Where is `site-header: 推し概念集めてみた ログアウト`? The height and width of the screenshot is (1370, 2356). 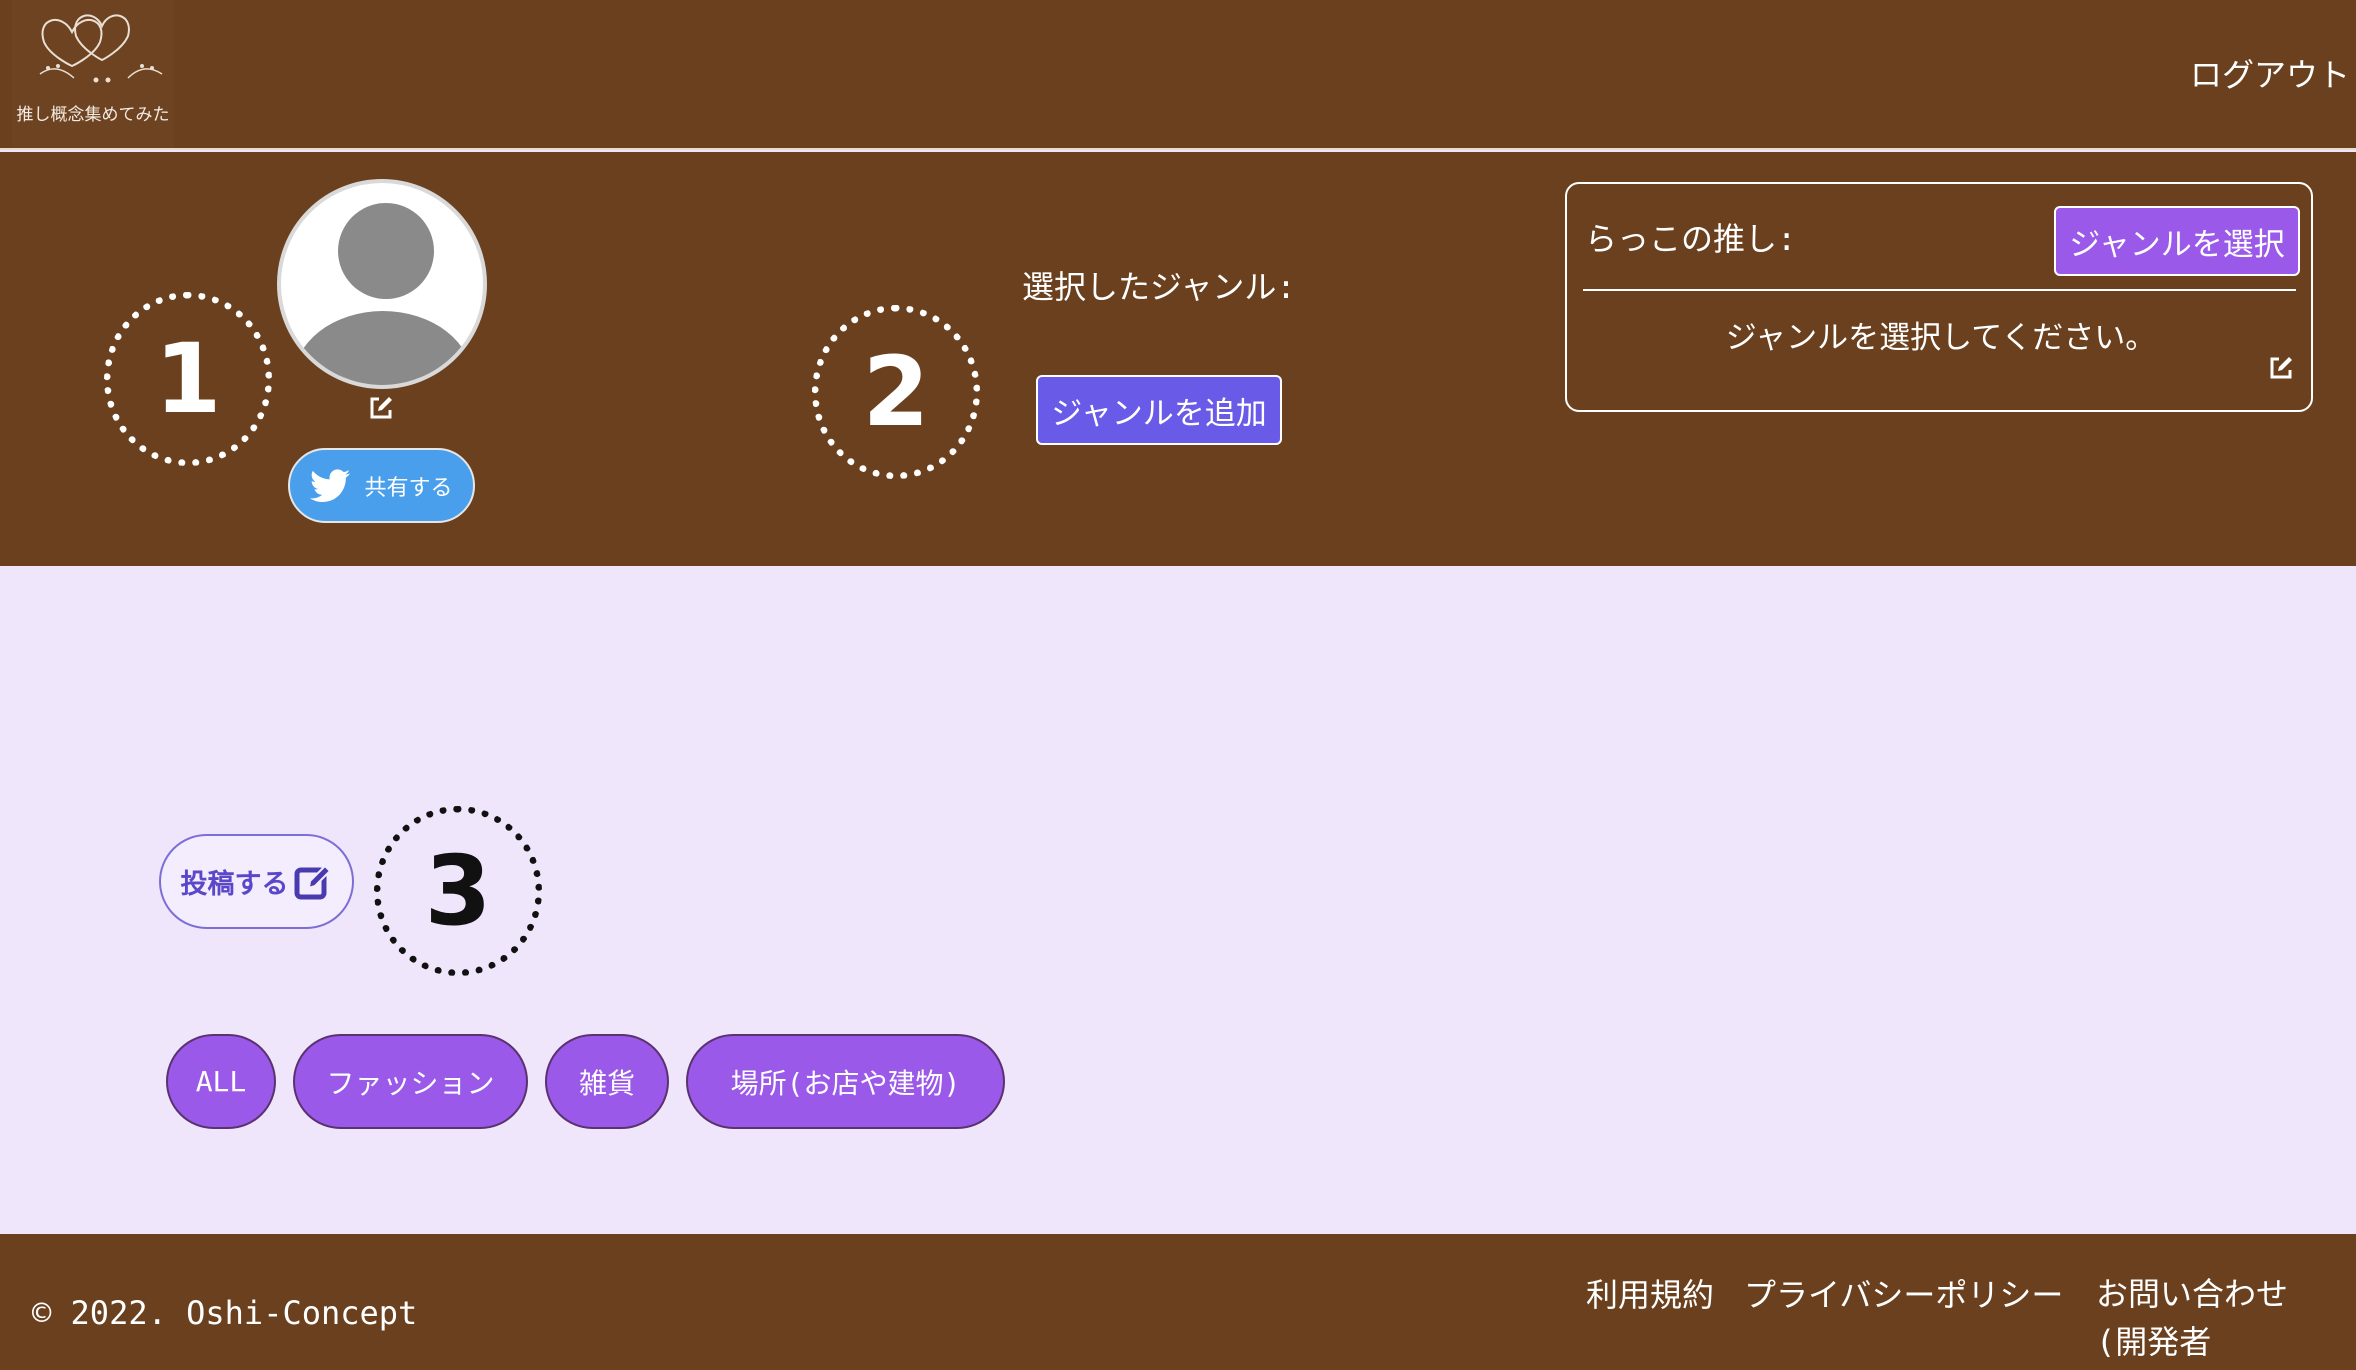 site-header: 推し概念集めてみた ログアウト is located at coordinates (1178, 75).